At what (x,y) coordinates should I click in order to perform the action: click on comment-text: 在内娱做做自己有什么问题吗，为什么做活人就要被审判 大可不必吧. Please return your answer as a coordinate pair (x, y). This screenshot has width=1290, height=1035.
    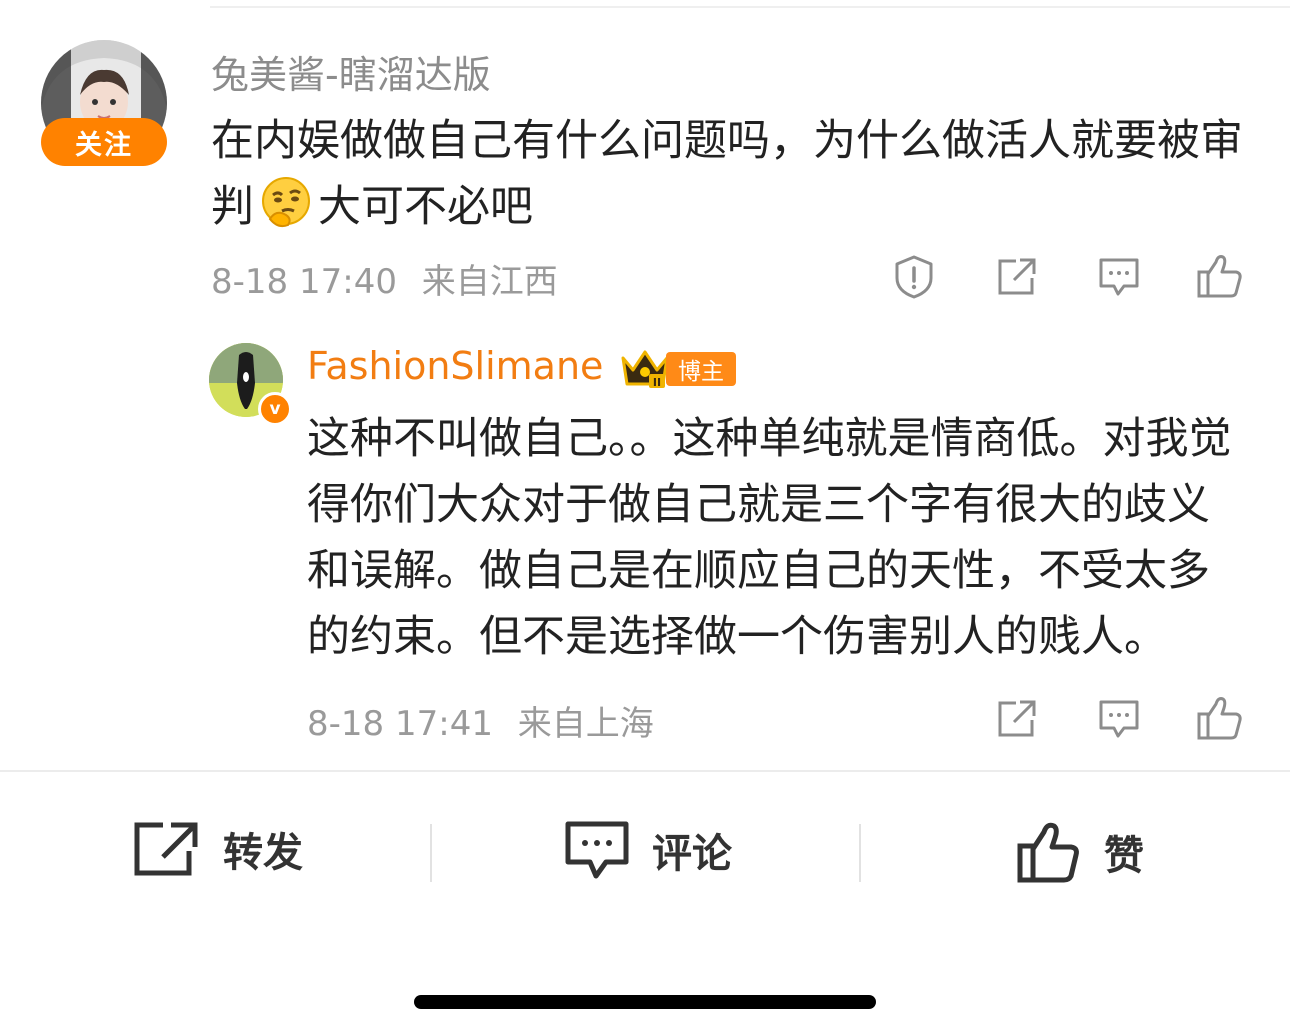
    Looking at the image, I should click on (736, 174).